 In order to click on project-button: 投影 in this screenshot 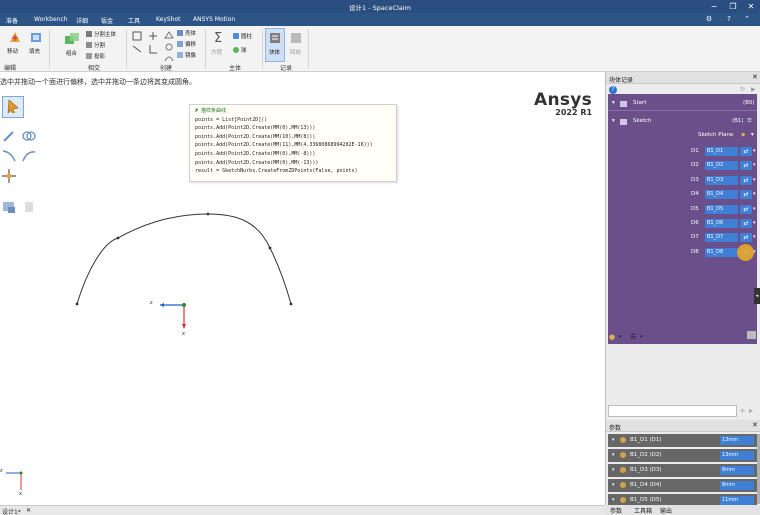, I will do `click(95, 56)`.